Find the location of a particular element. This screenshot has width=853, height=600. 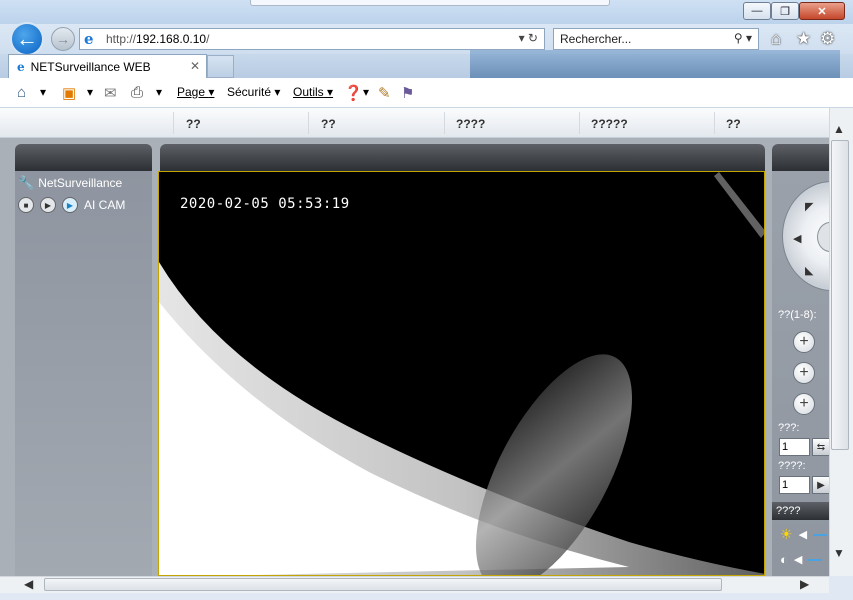

blog-icon: ⚑ is located at coordinates (407, 93).